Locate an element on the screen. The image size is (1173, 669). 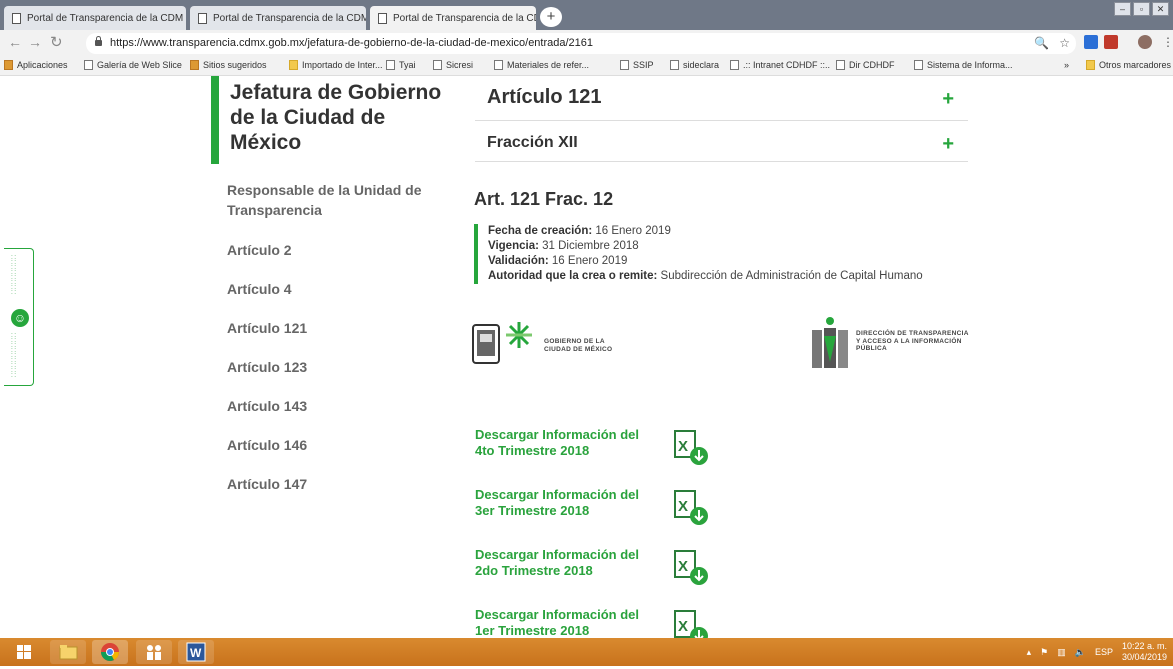
clock: 10:22 a. m. 30/04/2019 is located at coordinates (1144, 652).